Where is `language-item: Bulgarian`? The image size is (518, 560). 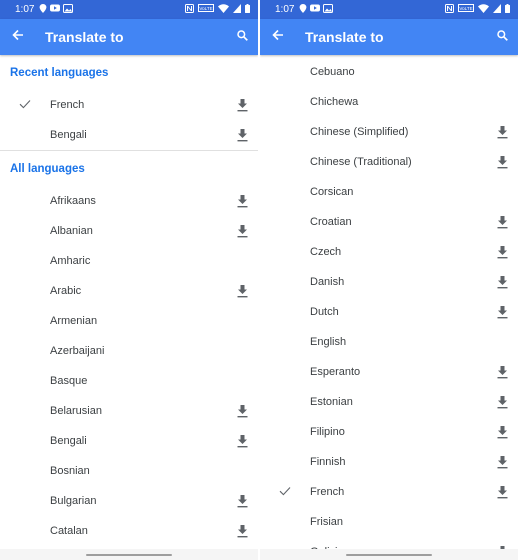
language-item: Bulgarian is located at coordinates (129, 501).